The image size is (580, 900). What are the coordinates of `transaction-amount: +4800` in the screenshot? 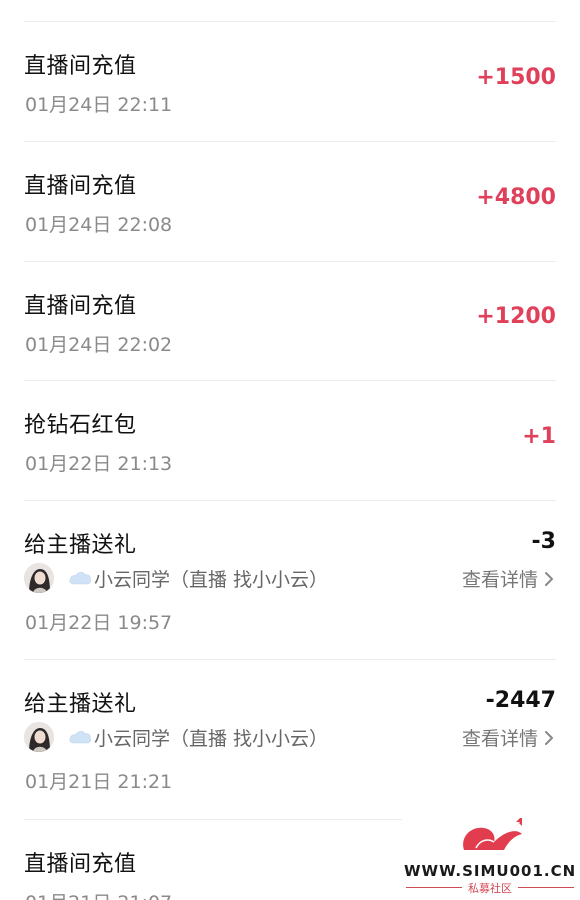 It's located at (516, 197).